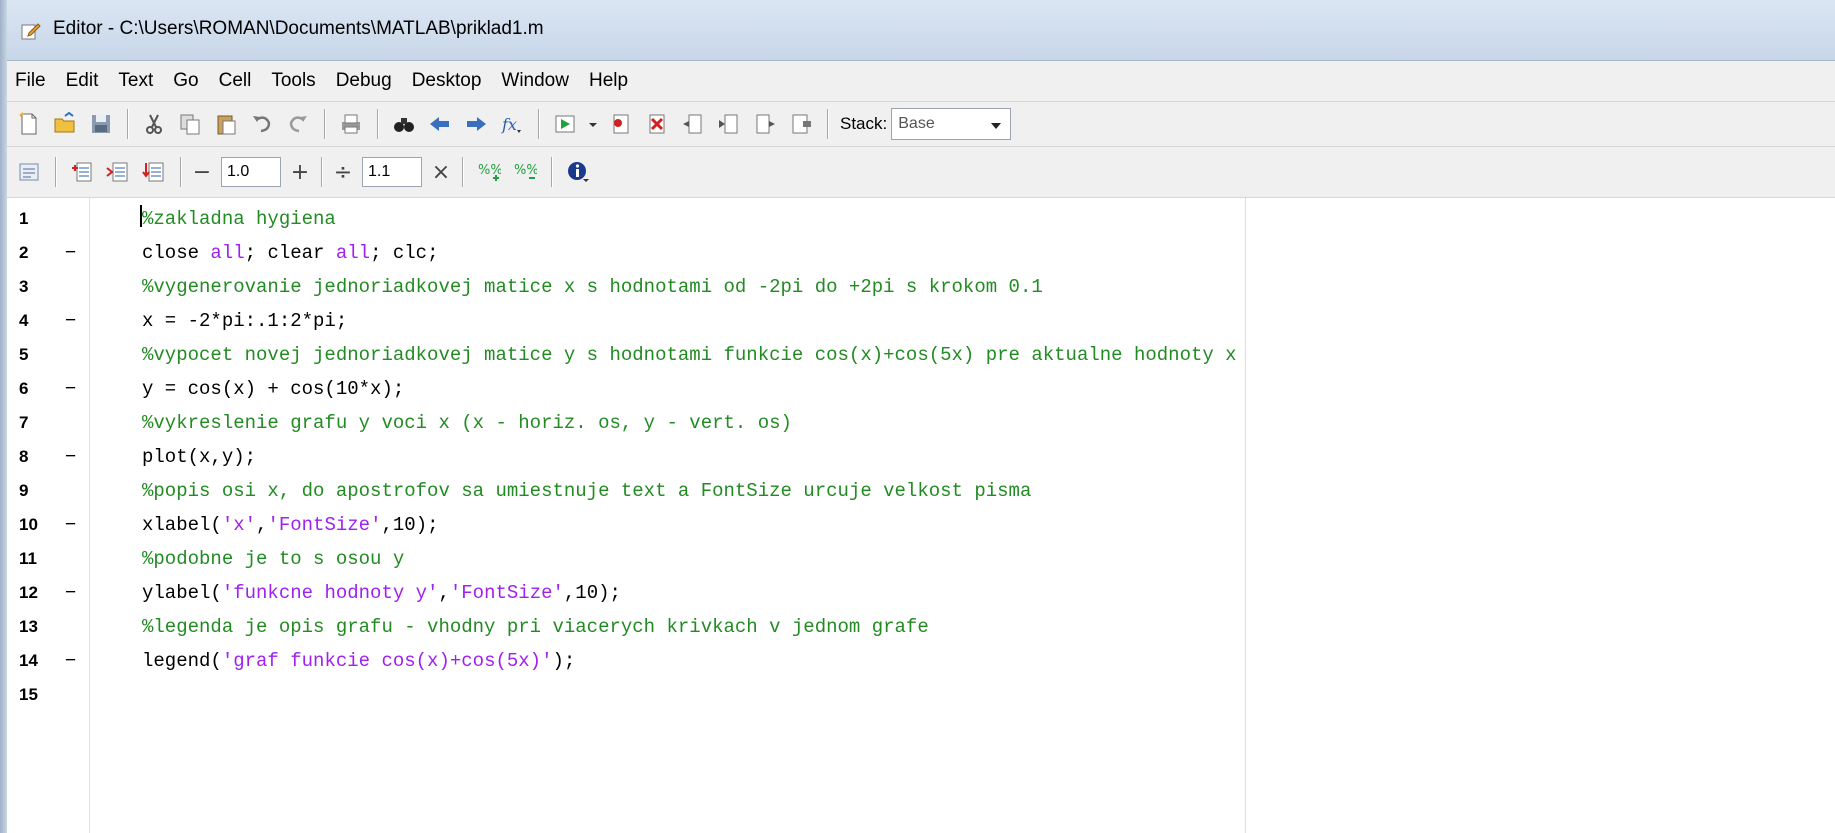  I want to click on menu-edit: Edit, so click(82, 81).